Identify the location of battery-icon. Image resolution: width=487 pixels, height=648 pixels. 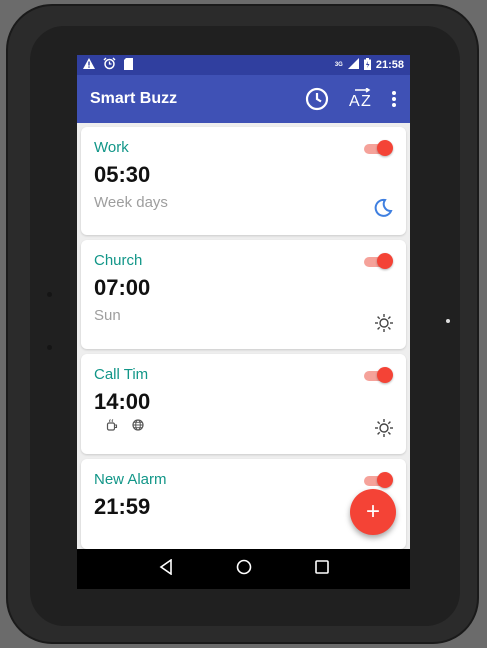
(367, 65).